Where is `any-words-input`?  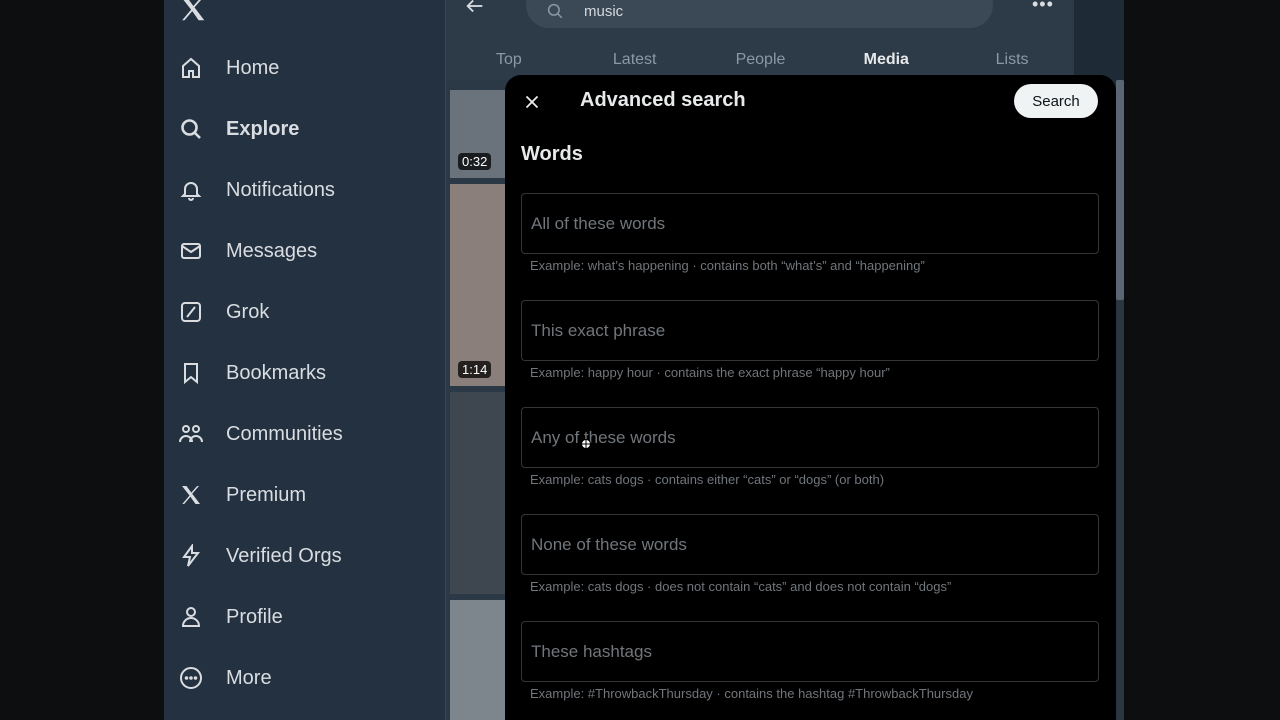
any-words-input is located at coordinates (810, 437).